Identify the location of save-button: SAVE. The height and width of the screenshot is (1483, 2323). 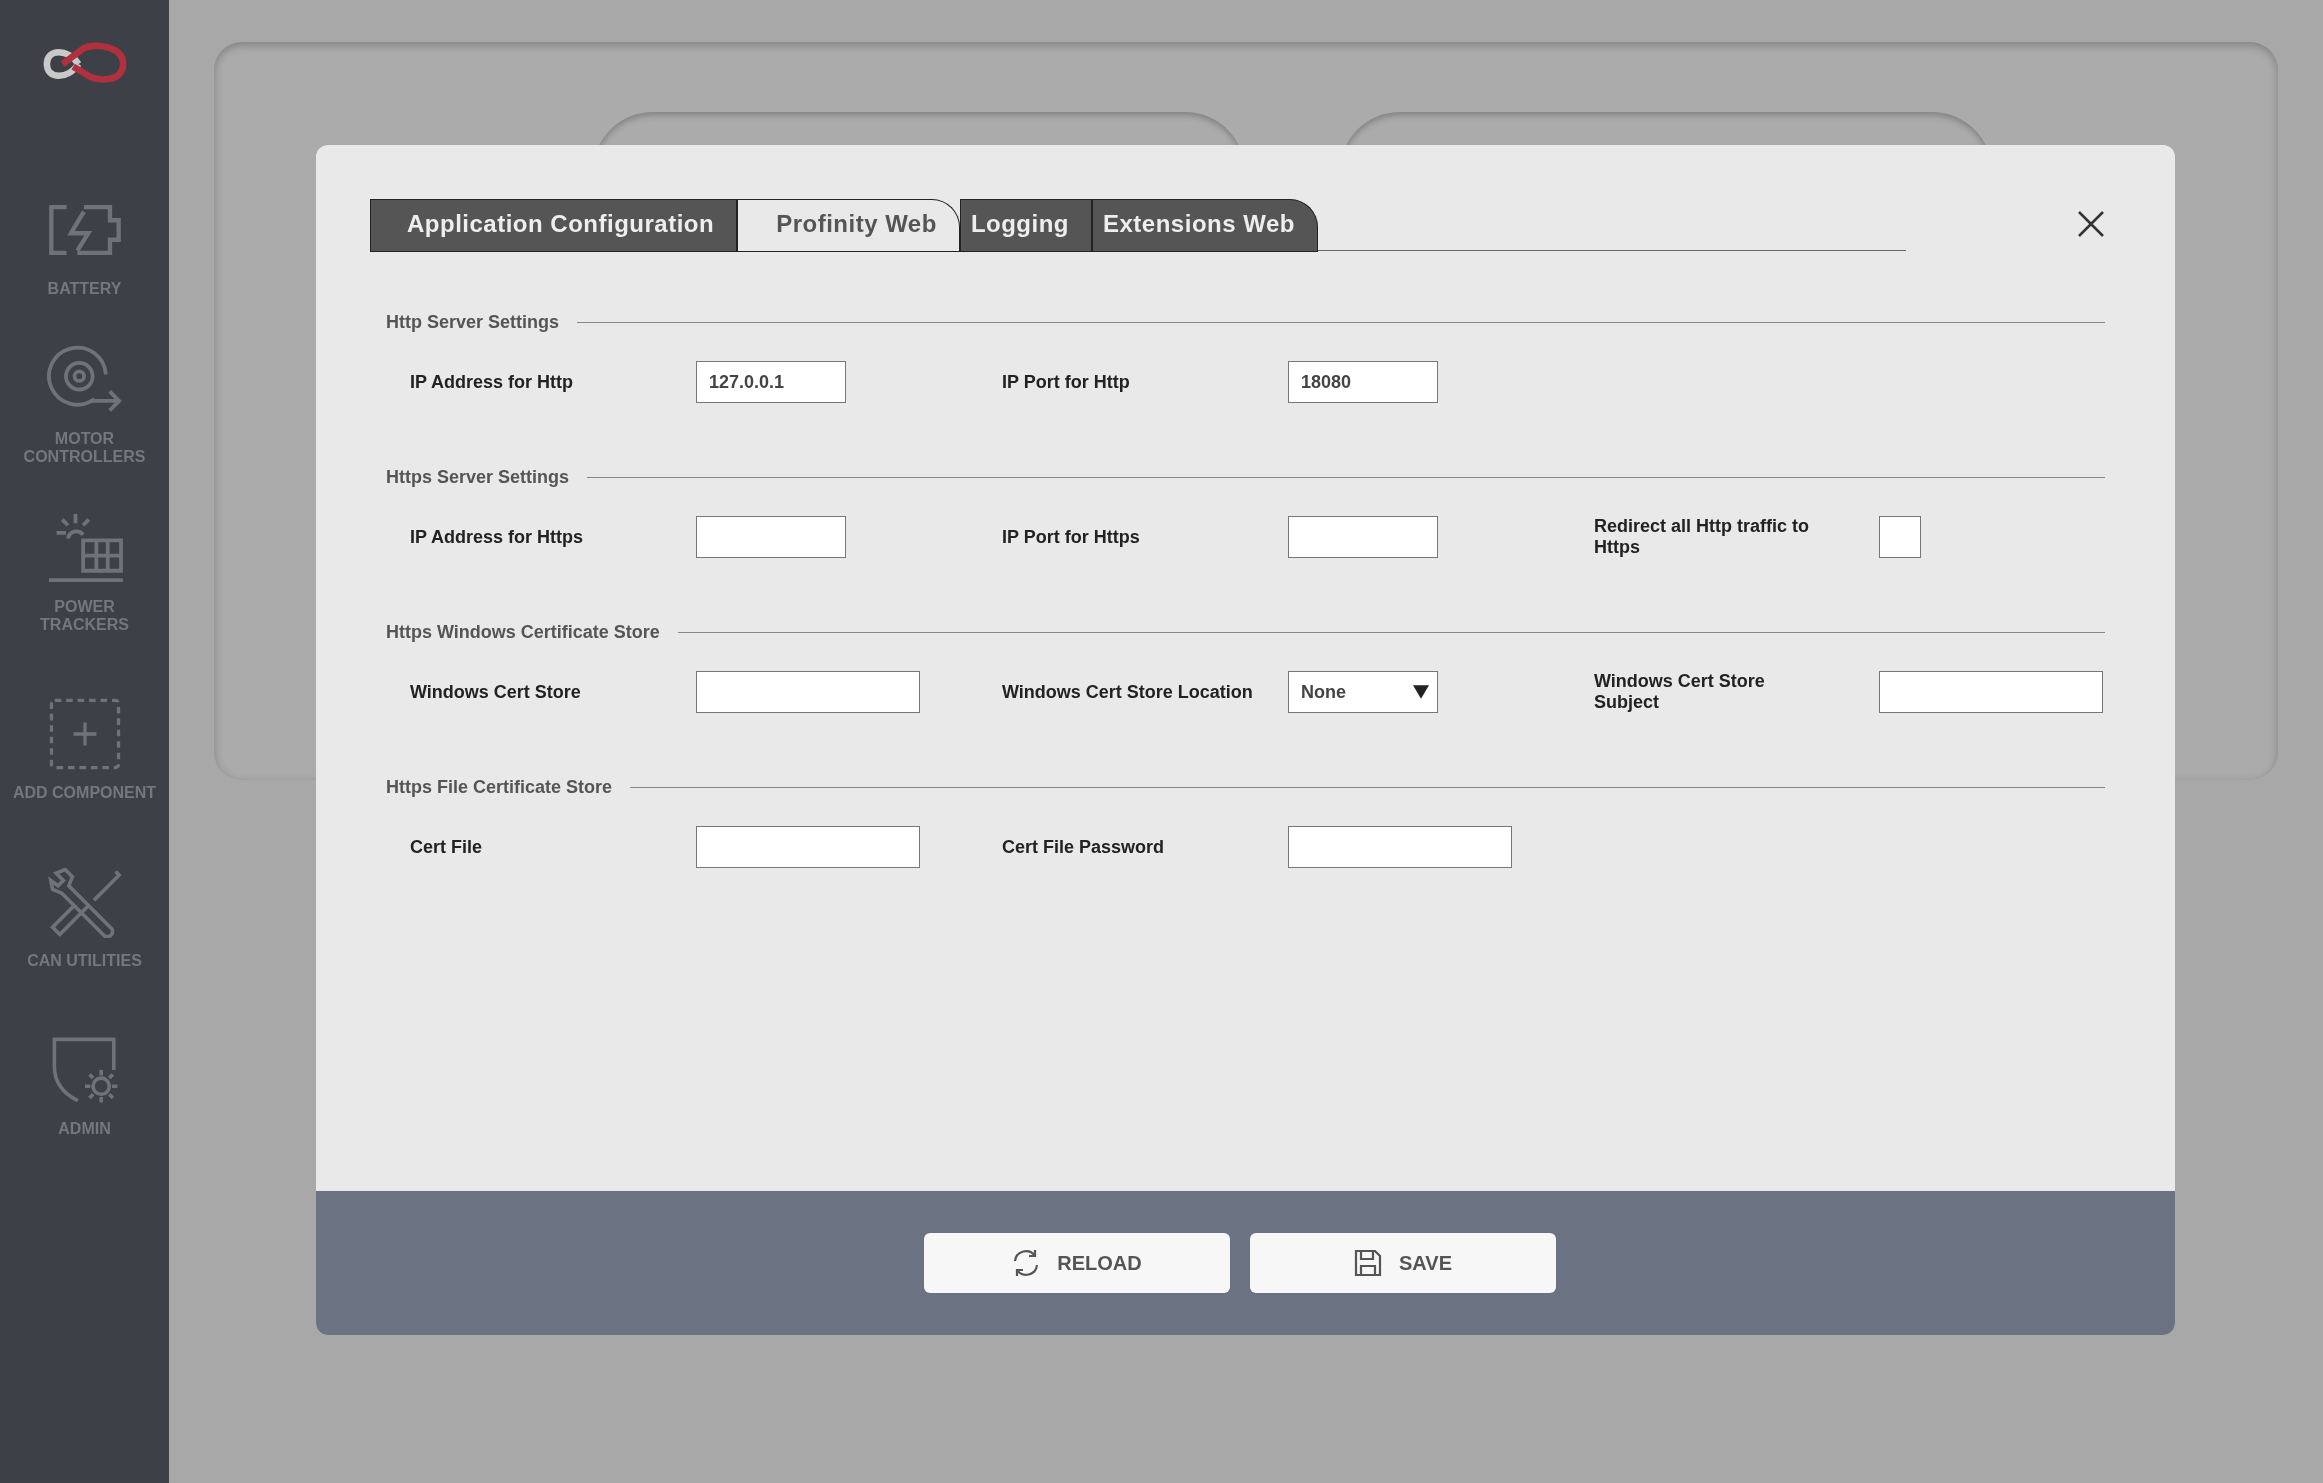
(1402, 1263).